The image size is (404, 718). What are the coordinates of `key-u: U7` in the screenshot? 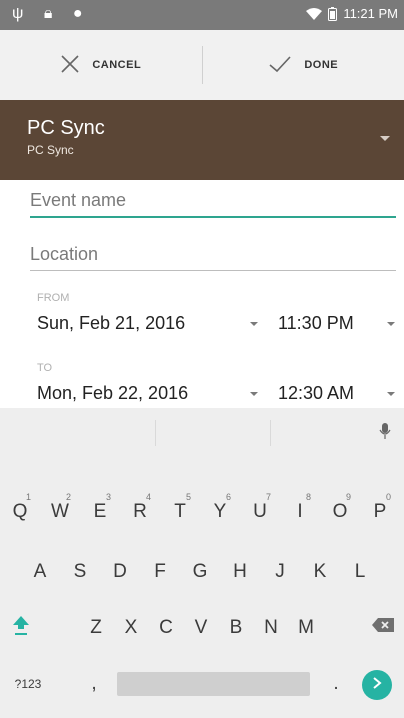 It's located at (260, 512).